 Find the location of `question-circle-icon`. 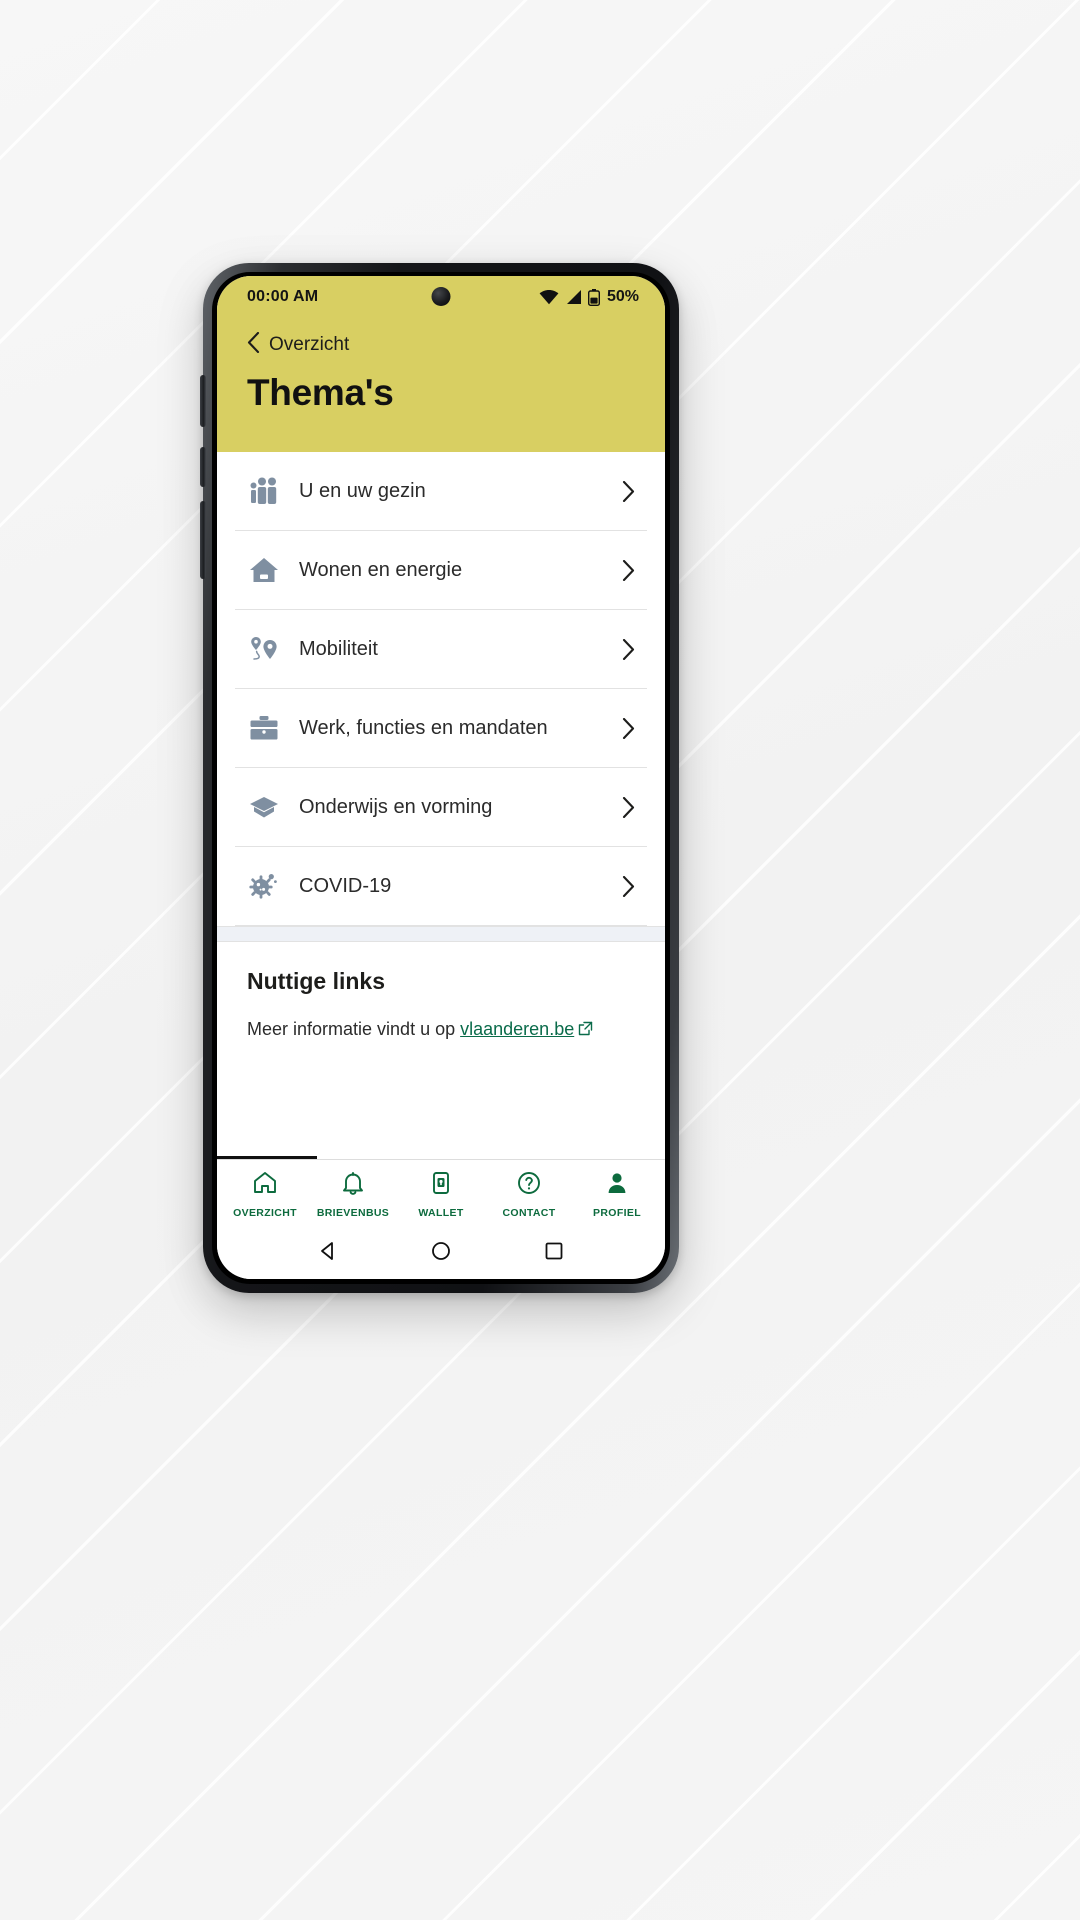

question-circle-icon is located at coordinates (529, 1185).